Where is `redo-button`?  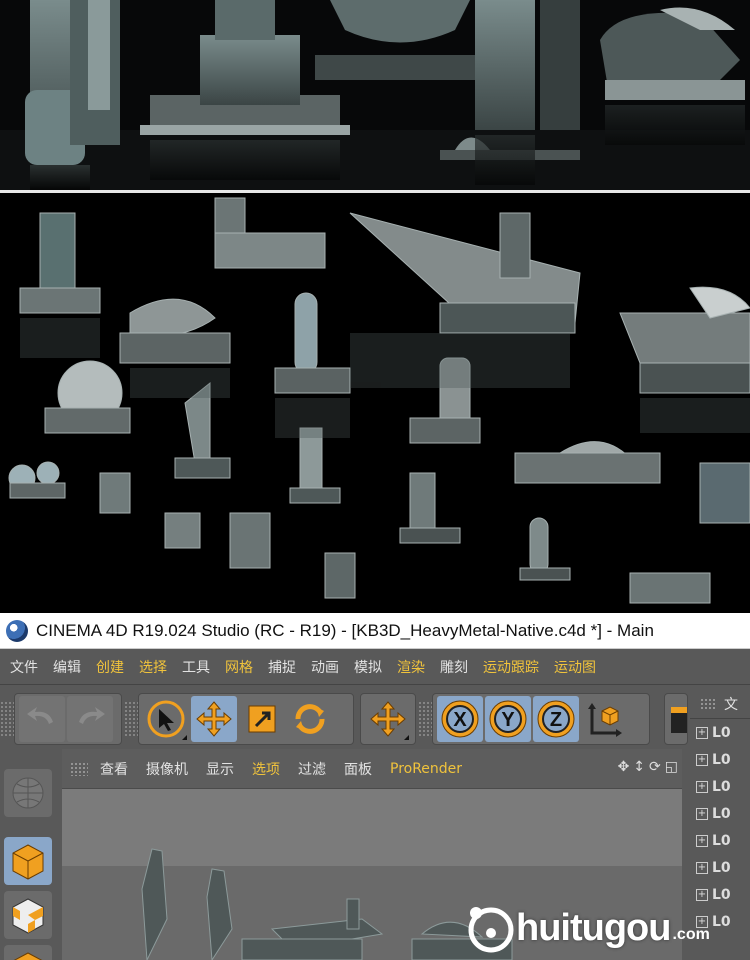 redo-button is located at coordinates (90, 719).